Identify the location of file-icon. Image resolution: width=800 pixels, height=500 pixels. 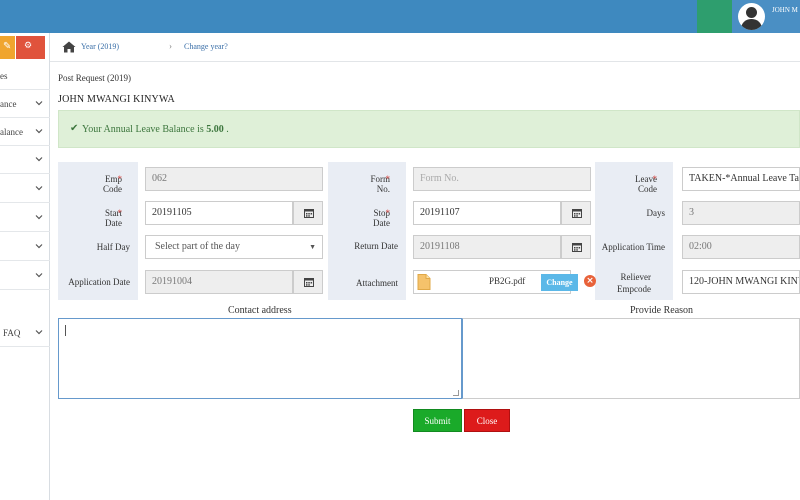
(424, 282).